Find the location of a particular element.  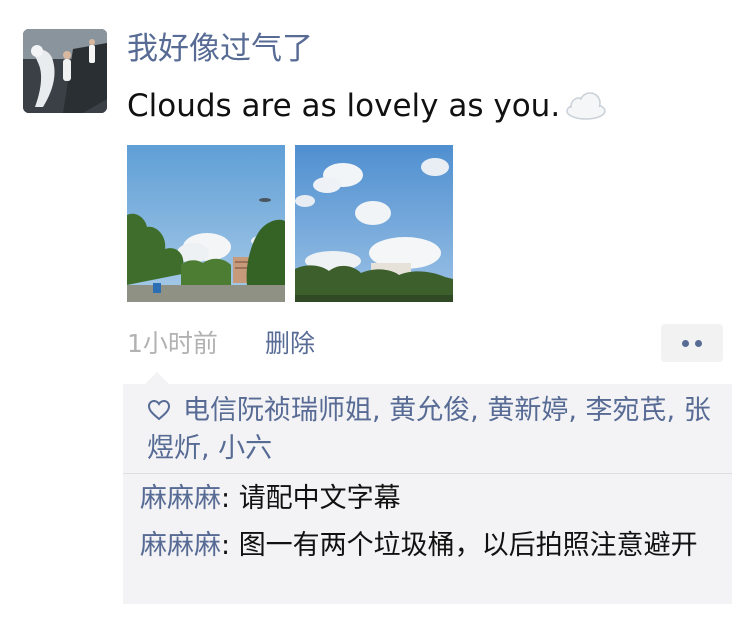

post-text: Clouds are as lovely as you. is located at coordinates (367, 106).